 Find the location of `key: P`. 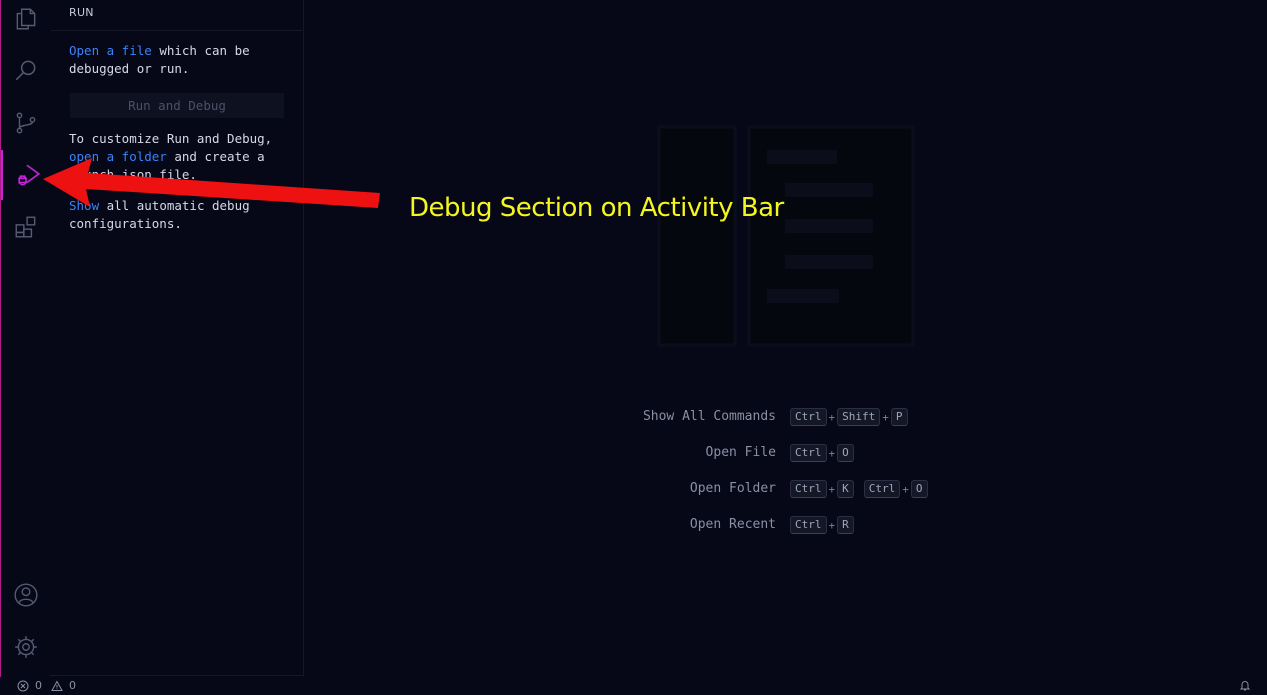

key: P is located at coordinates (899, 417).